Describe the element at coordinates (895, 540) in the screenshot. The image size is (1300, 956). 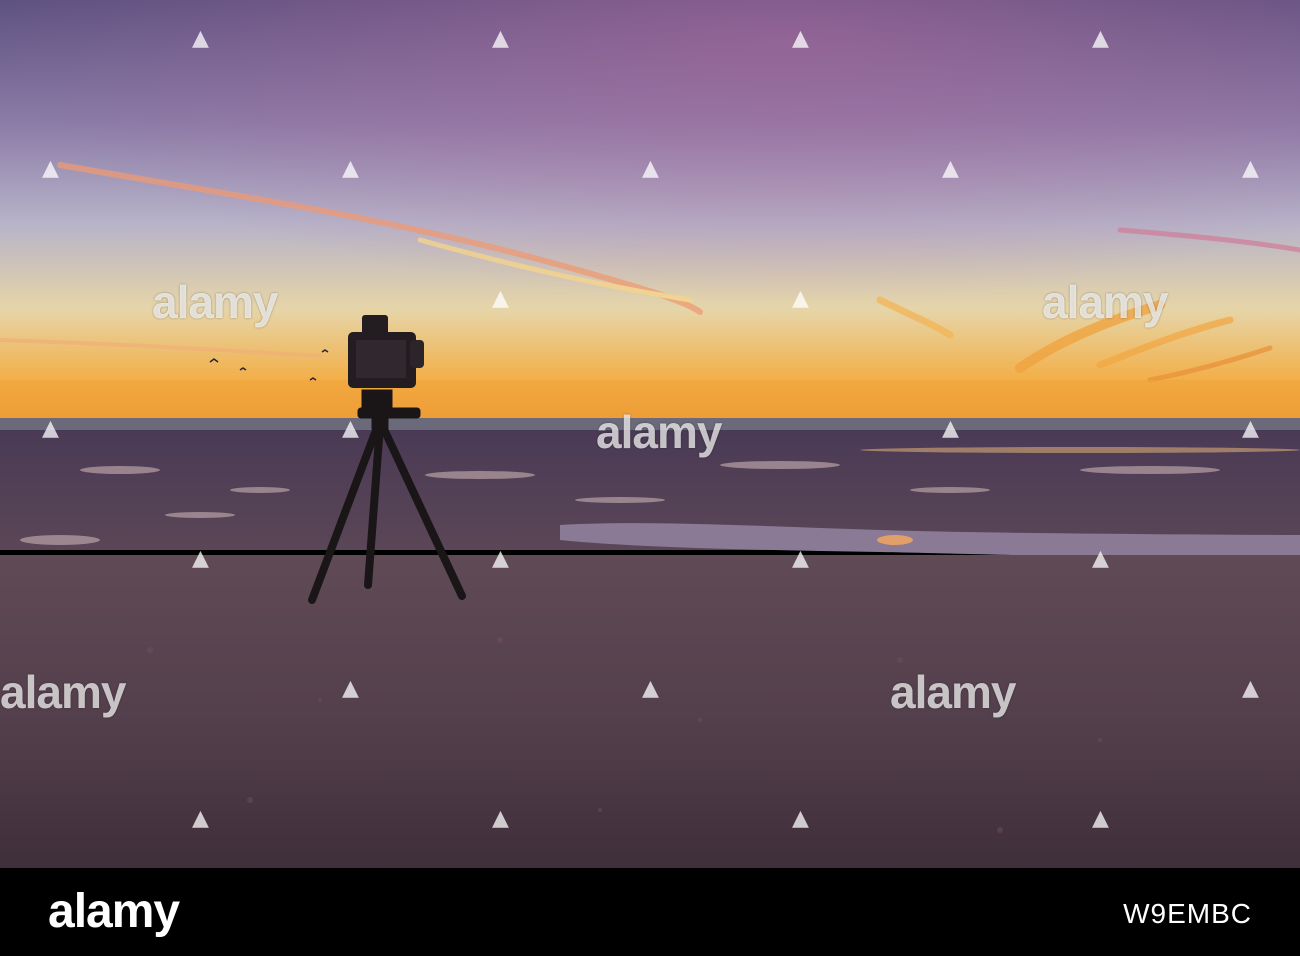
I see `pool-reflection` at that location.